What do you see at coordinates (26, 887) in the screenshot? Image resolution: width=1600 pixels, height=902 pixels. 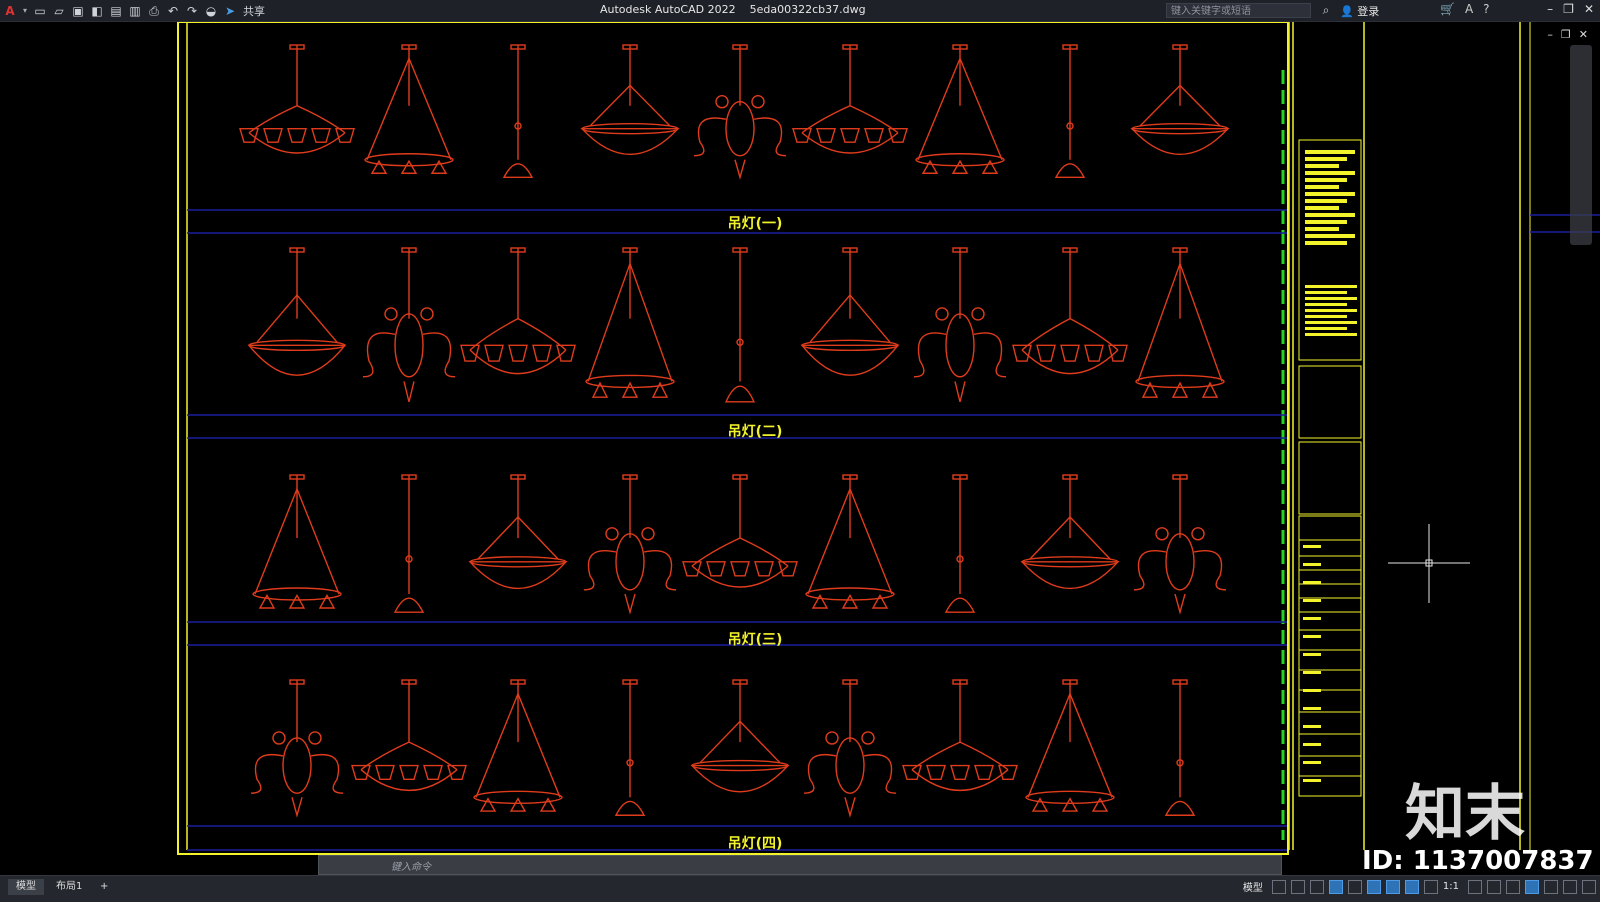 I see `tab-model: 模型` at bounding box center [26, 887].